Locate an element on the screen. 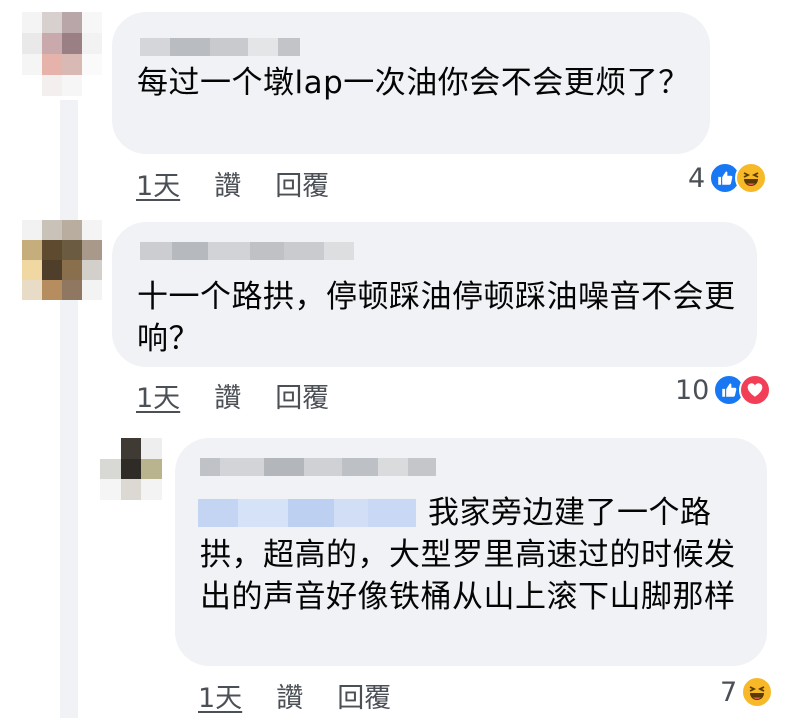  reaction-count: 10 is located at coordinates (692, 390).